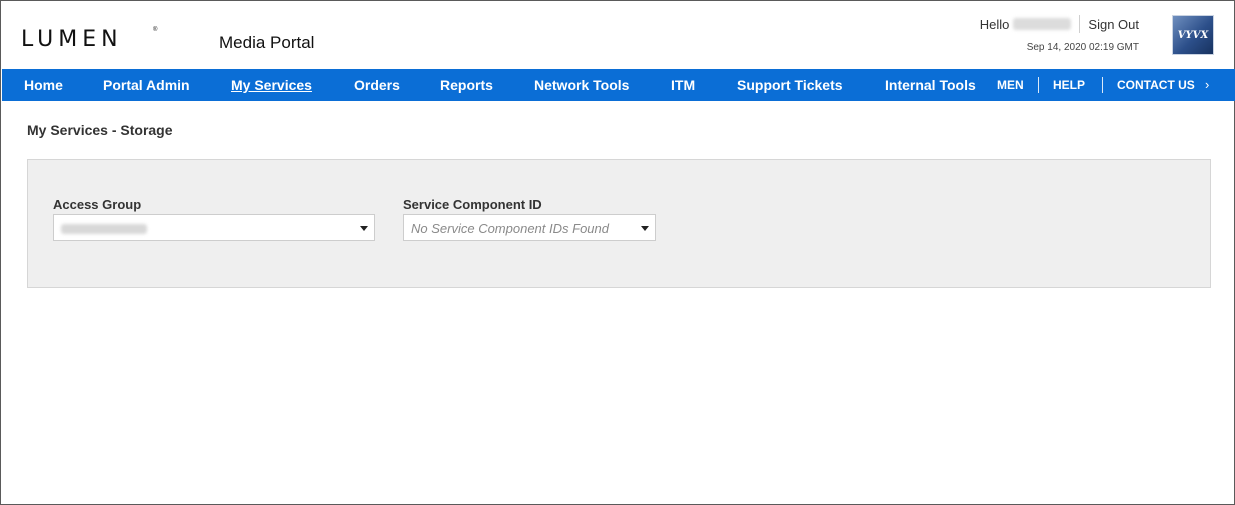 The image size is (1235, 505). Describe the element at coordinates (930, 85) in the screenshot. I see `nav-item-internal-tools: Internal Tools` at that location.